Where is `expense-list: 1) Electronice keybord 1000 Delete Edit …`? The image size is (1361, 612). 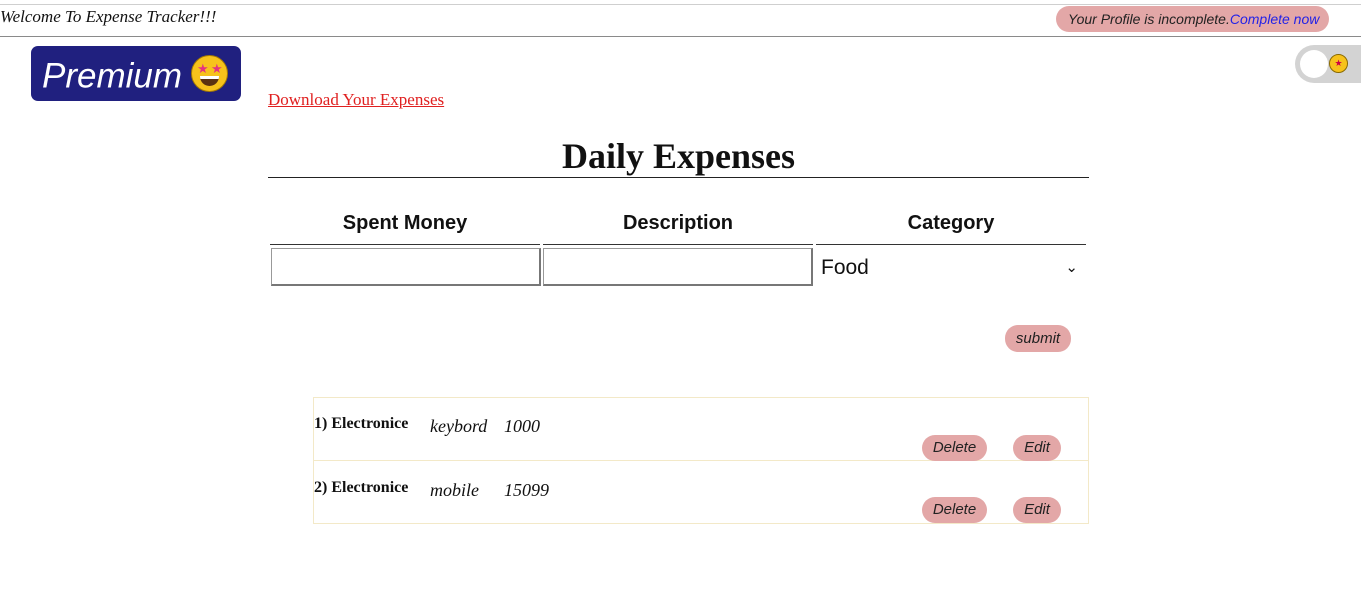 expense-list: 1) Electronice keybord 1000 Delete Edit … is located at coordinates (701, 460).